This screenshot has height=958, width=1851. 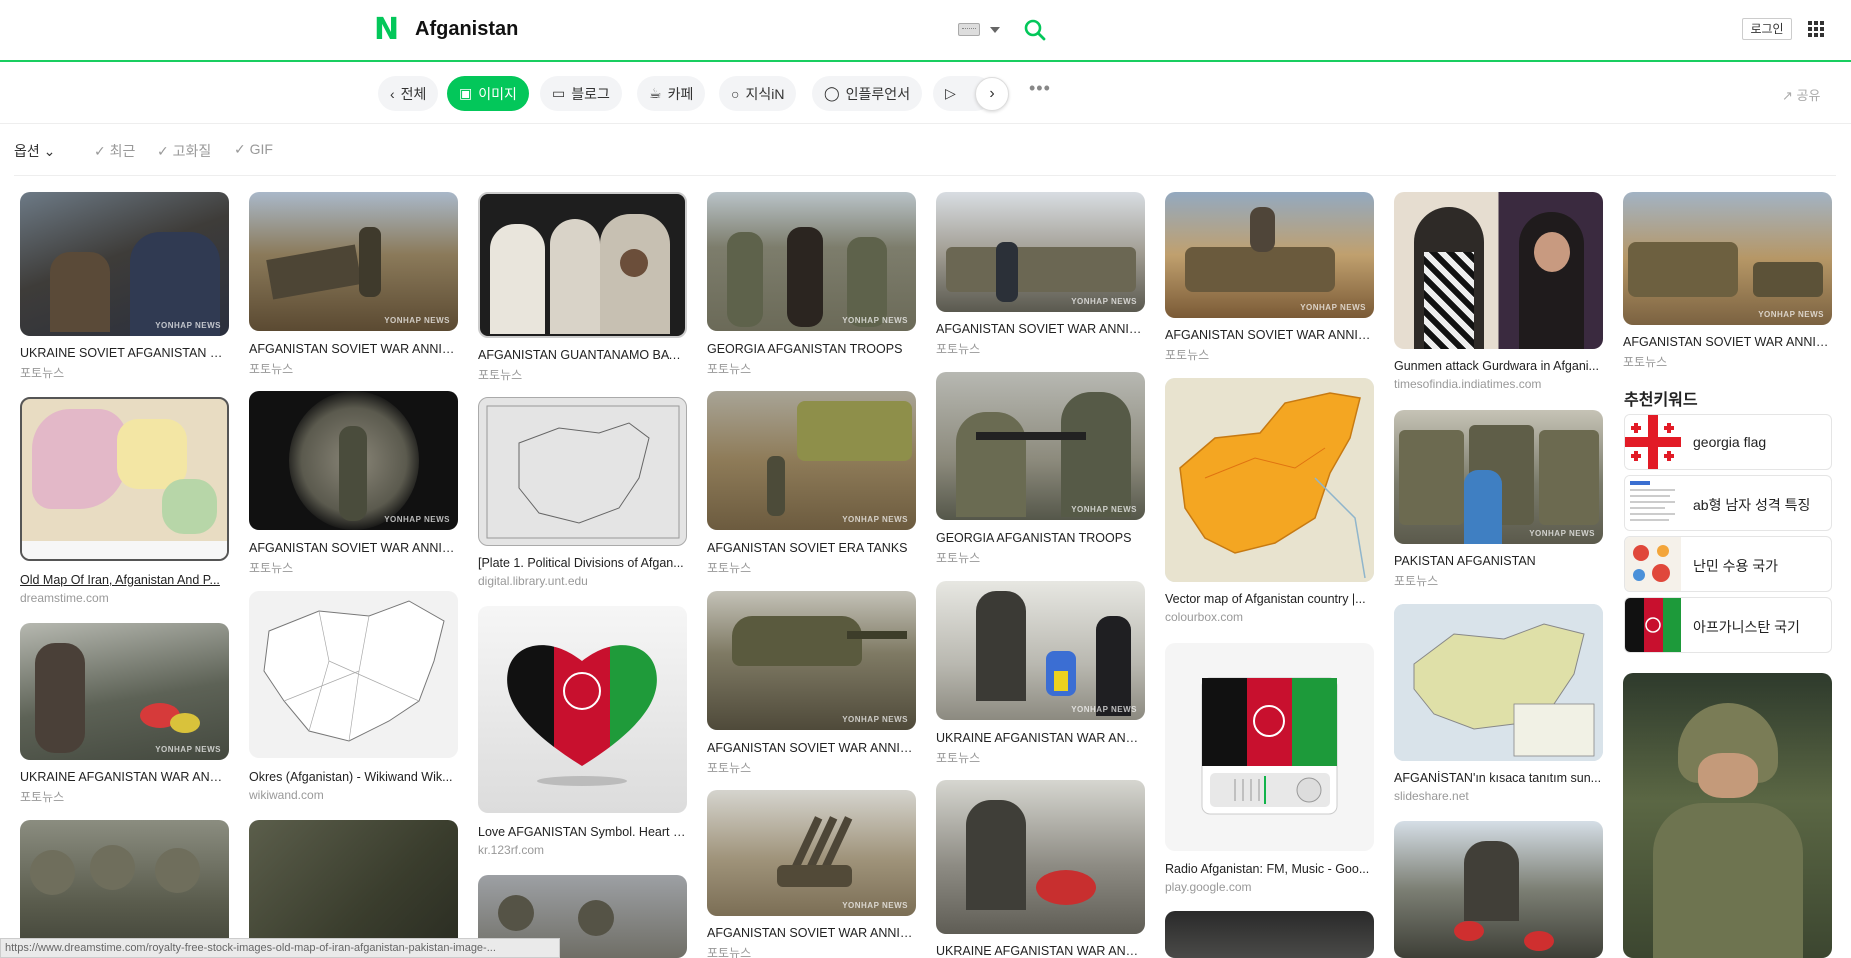 What do you see at coordinates (286, 795) in the screenshot?
I see `image-source: wikiwand.com` at bounding box center [286, 795].